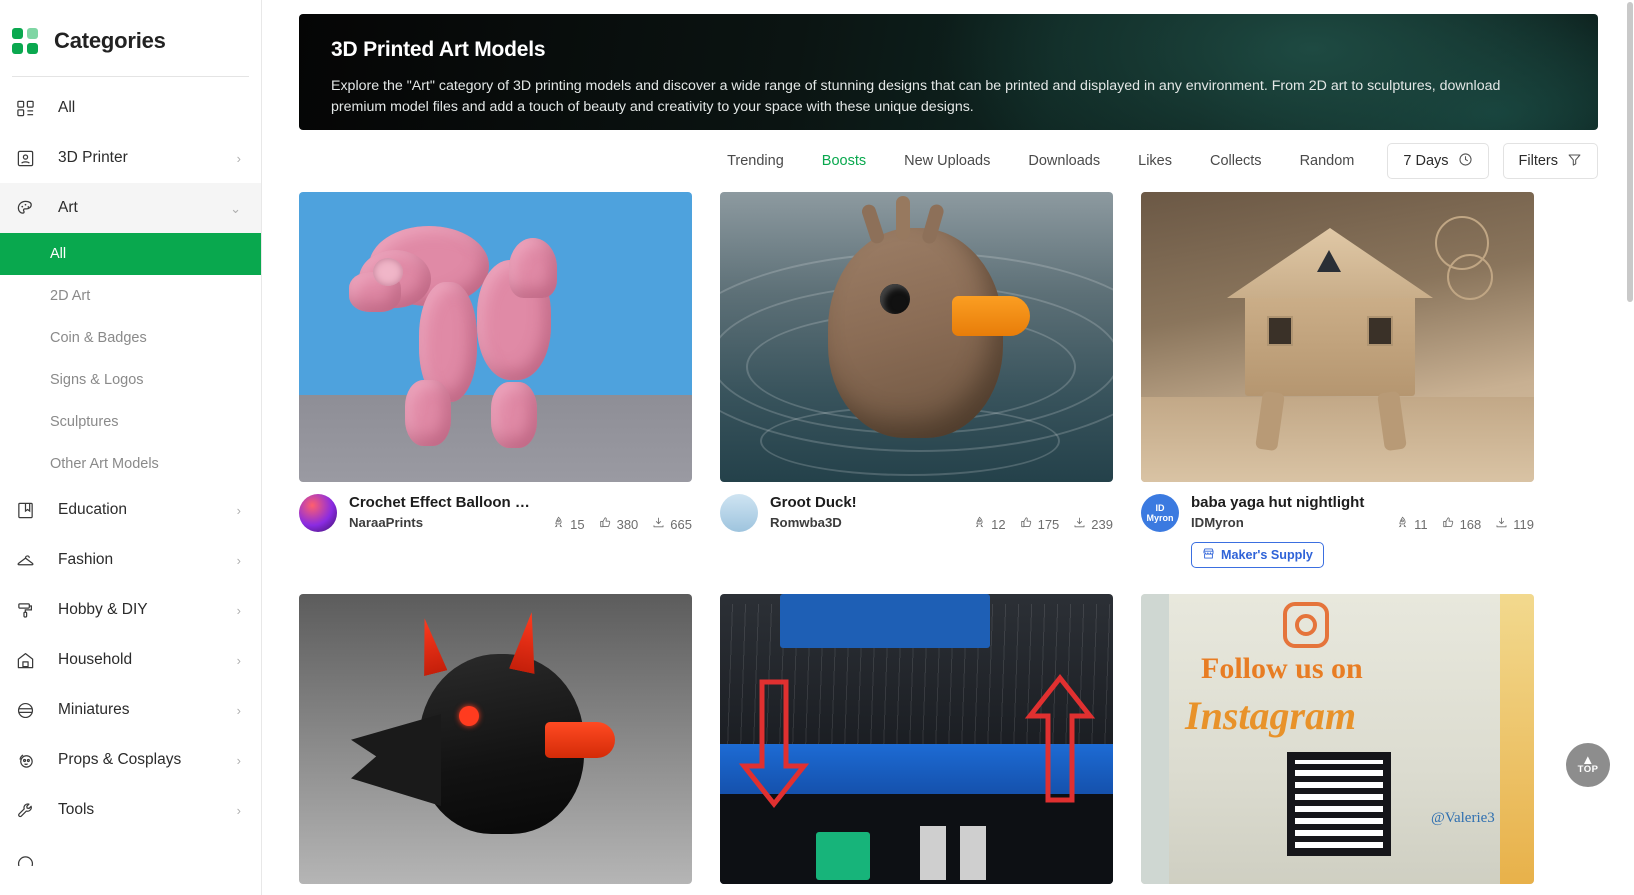  I want to click on page-scrollbar, so click(1630, 447).